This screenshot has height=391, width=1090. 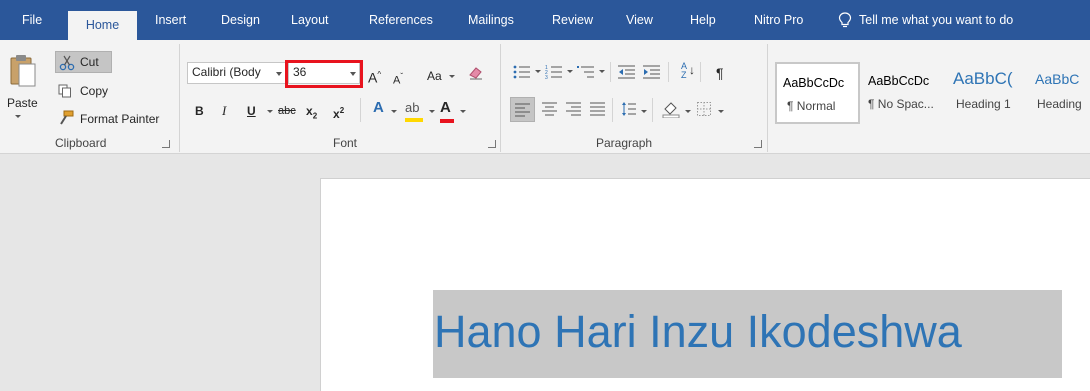 What do you see at coordinates (629, 109) in the screenshot?
I see `line-spacing-icon` at bounding box center [629, 109].